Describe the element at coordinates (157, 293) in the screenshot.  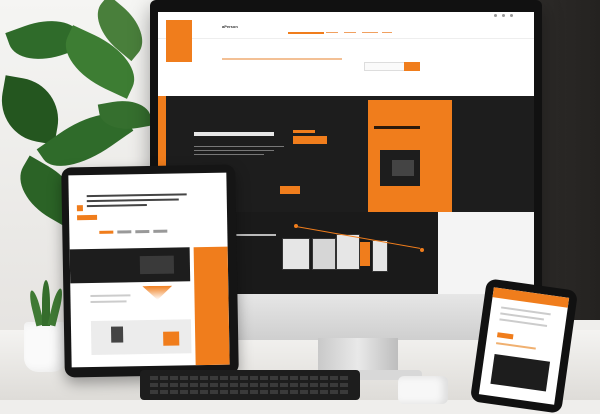
I see `tablet-orange-triangle` at that location.